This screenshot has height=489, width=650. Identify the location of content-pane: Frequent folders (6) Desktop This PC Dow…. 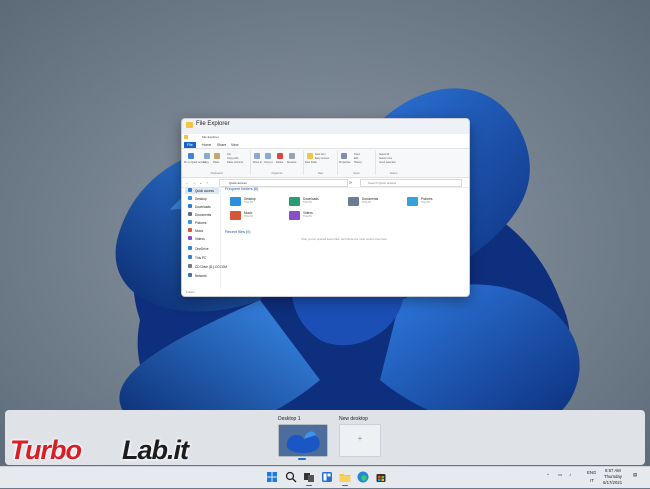
(344, 237).